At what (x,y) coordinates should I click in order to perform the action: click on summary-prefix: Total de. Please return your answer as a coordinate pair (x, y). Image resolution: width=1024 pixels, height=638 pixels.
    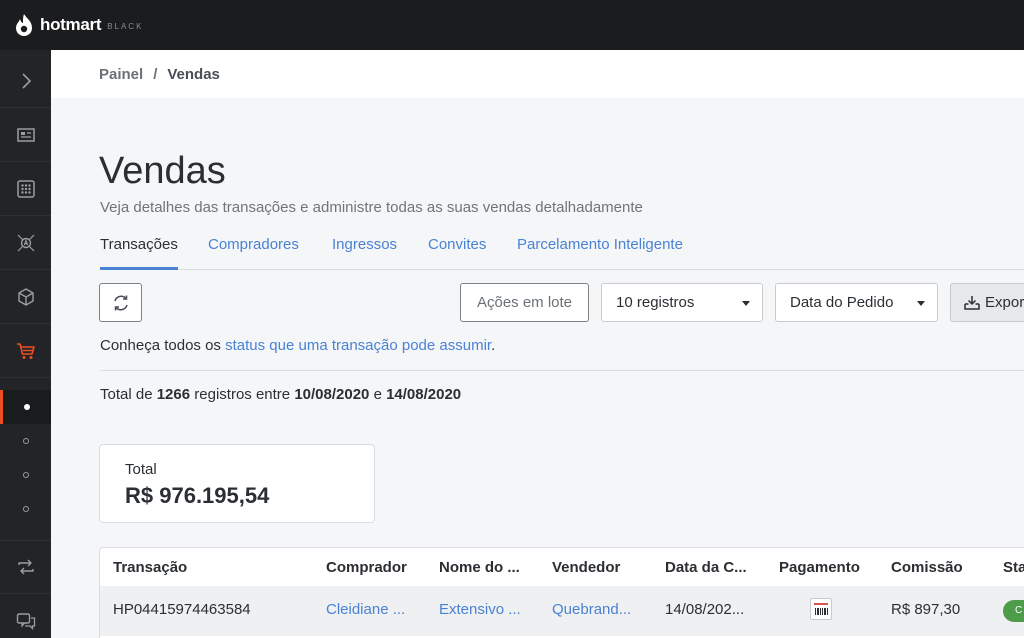
    Looking at the image, I should click on (126, 394).